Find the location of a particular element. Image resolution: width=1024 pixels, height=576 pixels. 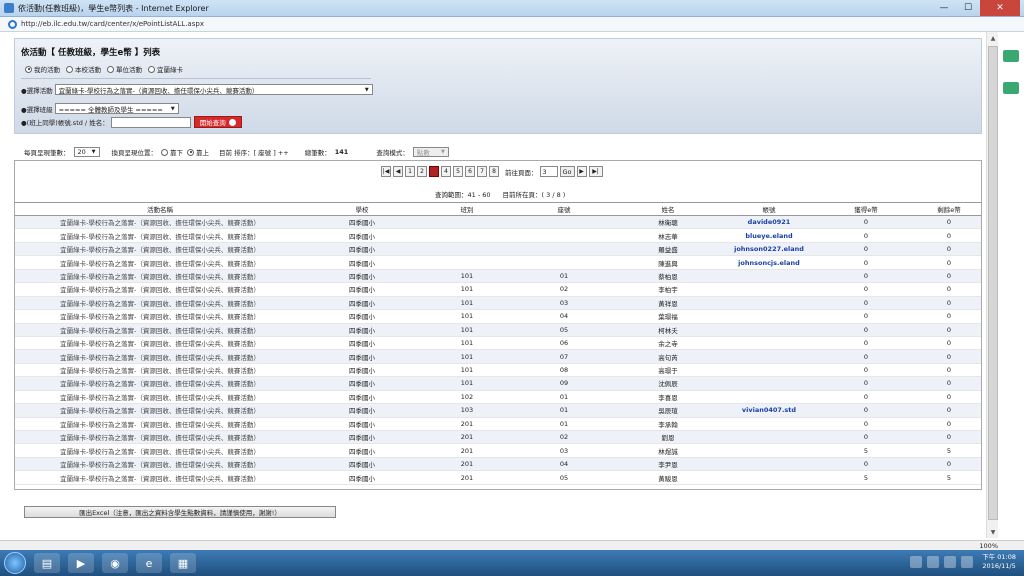

column-header: 帳號 is located at coordinates (769, 209).